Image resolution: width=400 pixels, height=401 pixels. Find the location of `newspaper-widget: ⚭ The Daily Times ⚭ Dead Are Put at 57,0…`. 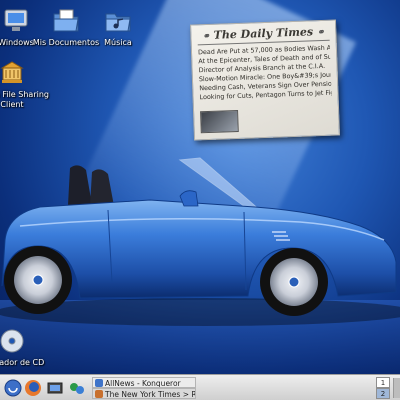

newspaper-widget: ⚭ The Daily Times ⚭ Dead Are Put at 57,0… is located at coordinates (265, 80).